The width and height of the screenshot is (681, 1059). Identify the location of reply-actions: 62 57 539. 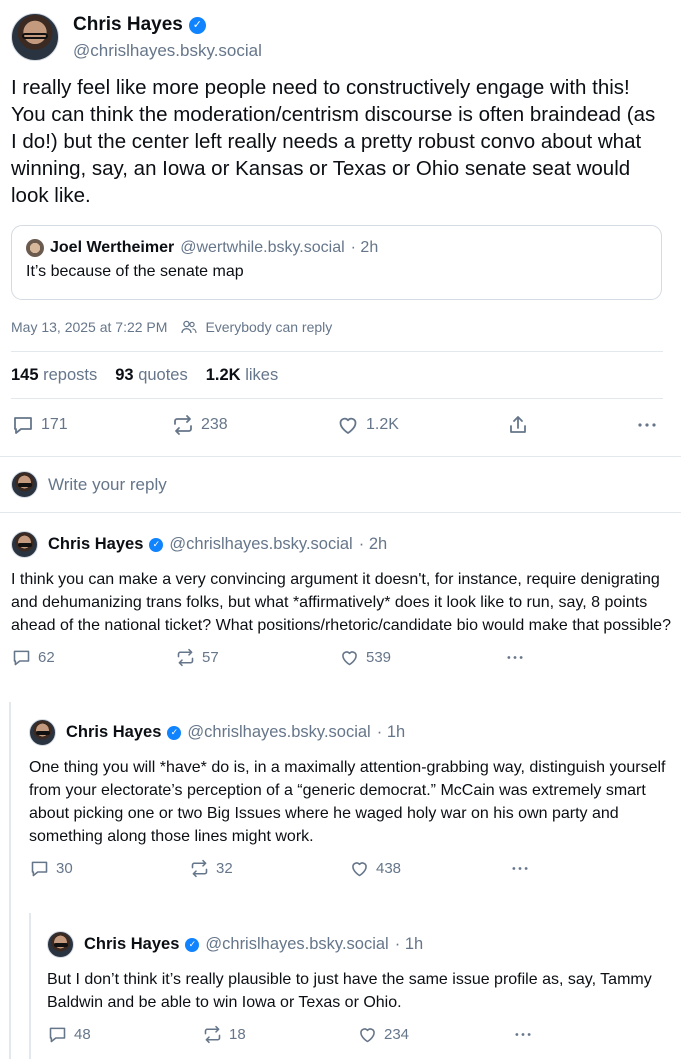
(341, 658).